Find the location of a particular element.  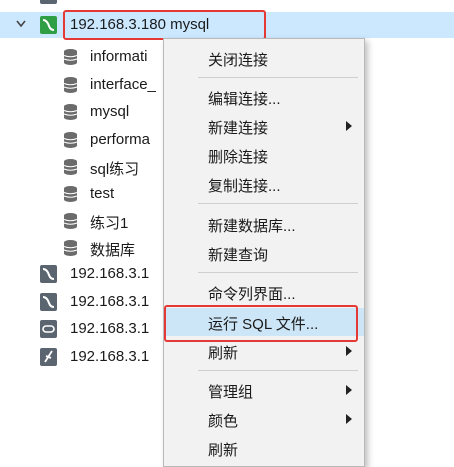

database-label: mysql is located at coordinates (110, 111).